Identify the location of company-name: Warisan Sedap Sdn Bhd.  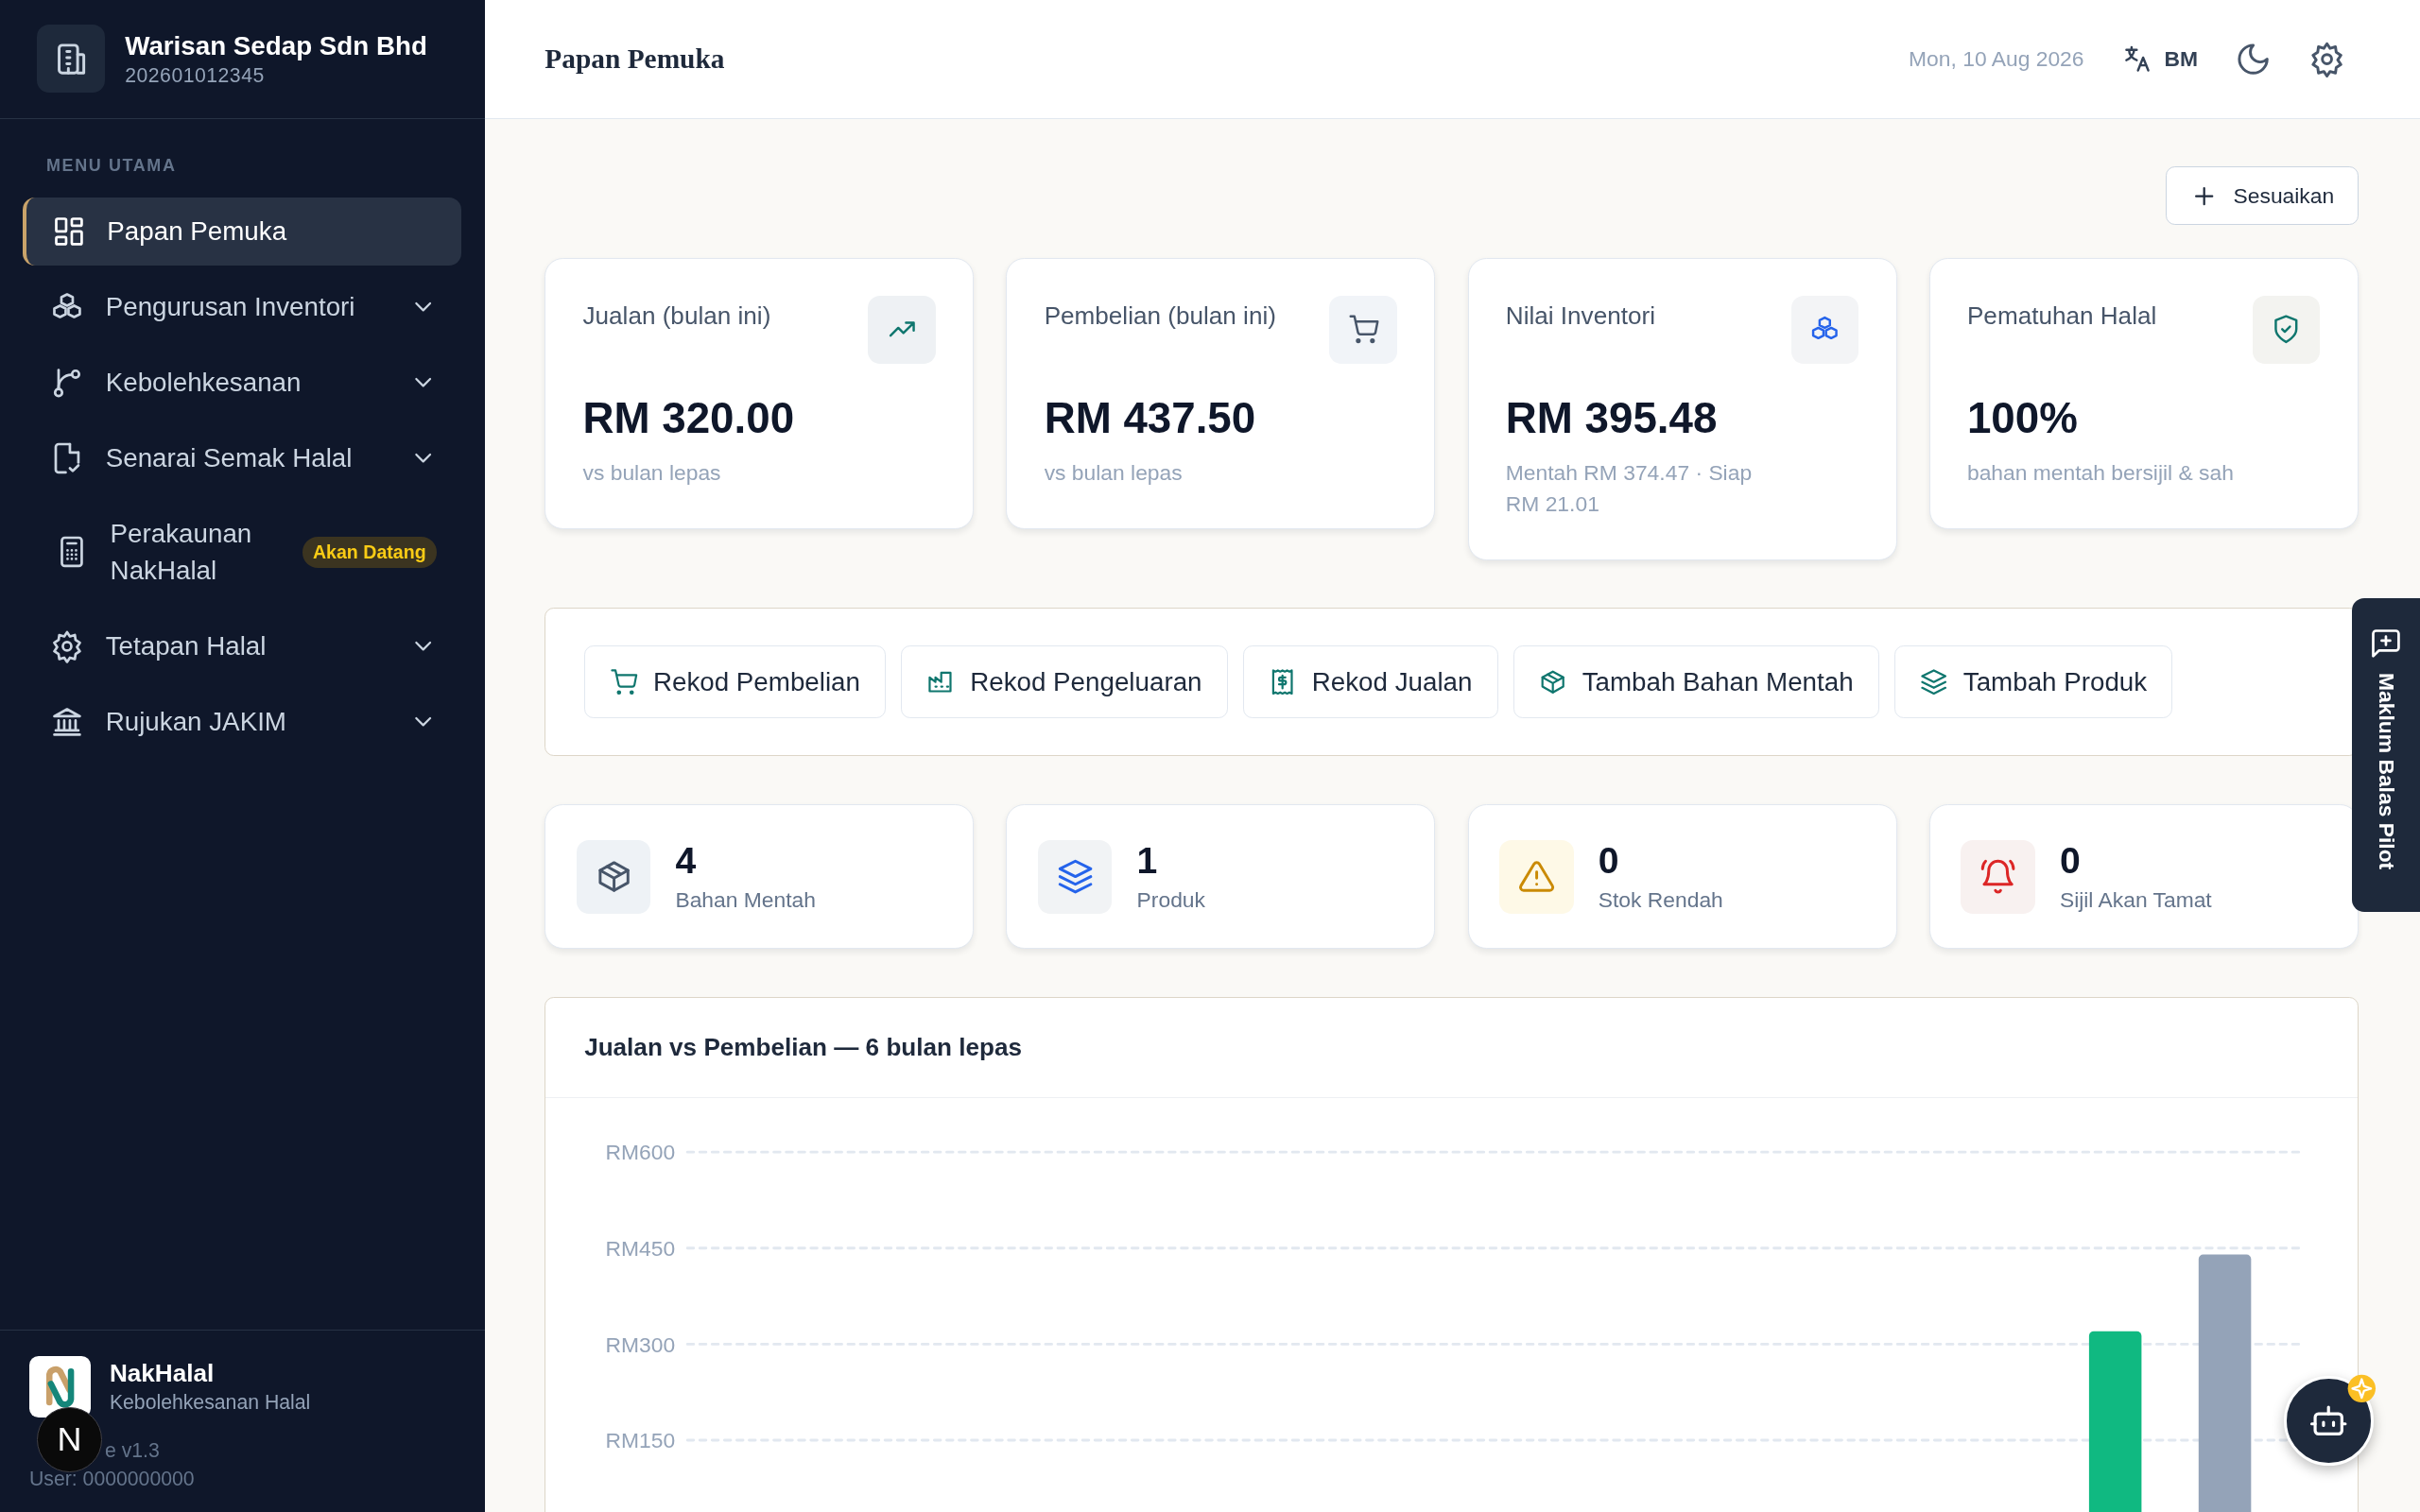
(276, 45).